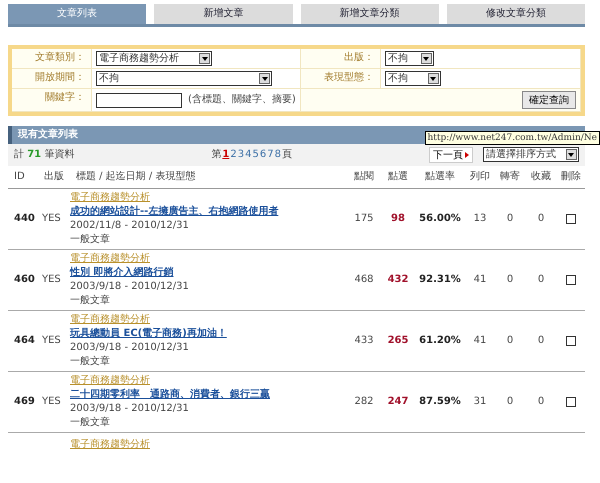  I want to click on page-link: 1, so click(226, 155).